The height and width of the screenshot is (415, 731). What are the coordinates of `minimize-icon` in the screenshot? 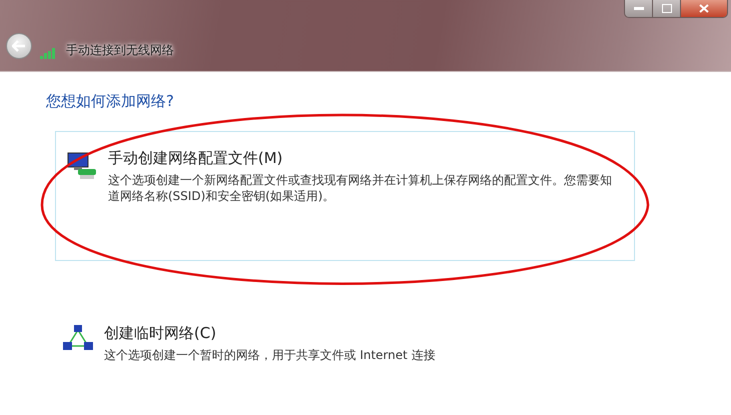 It's located at (639, 8).